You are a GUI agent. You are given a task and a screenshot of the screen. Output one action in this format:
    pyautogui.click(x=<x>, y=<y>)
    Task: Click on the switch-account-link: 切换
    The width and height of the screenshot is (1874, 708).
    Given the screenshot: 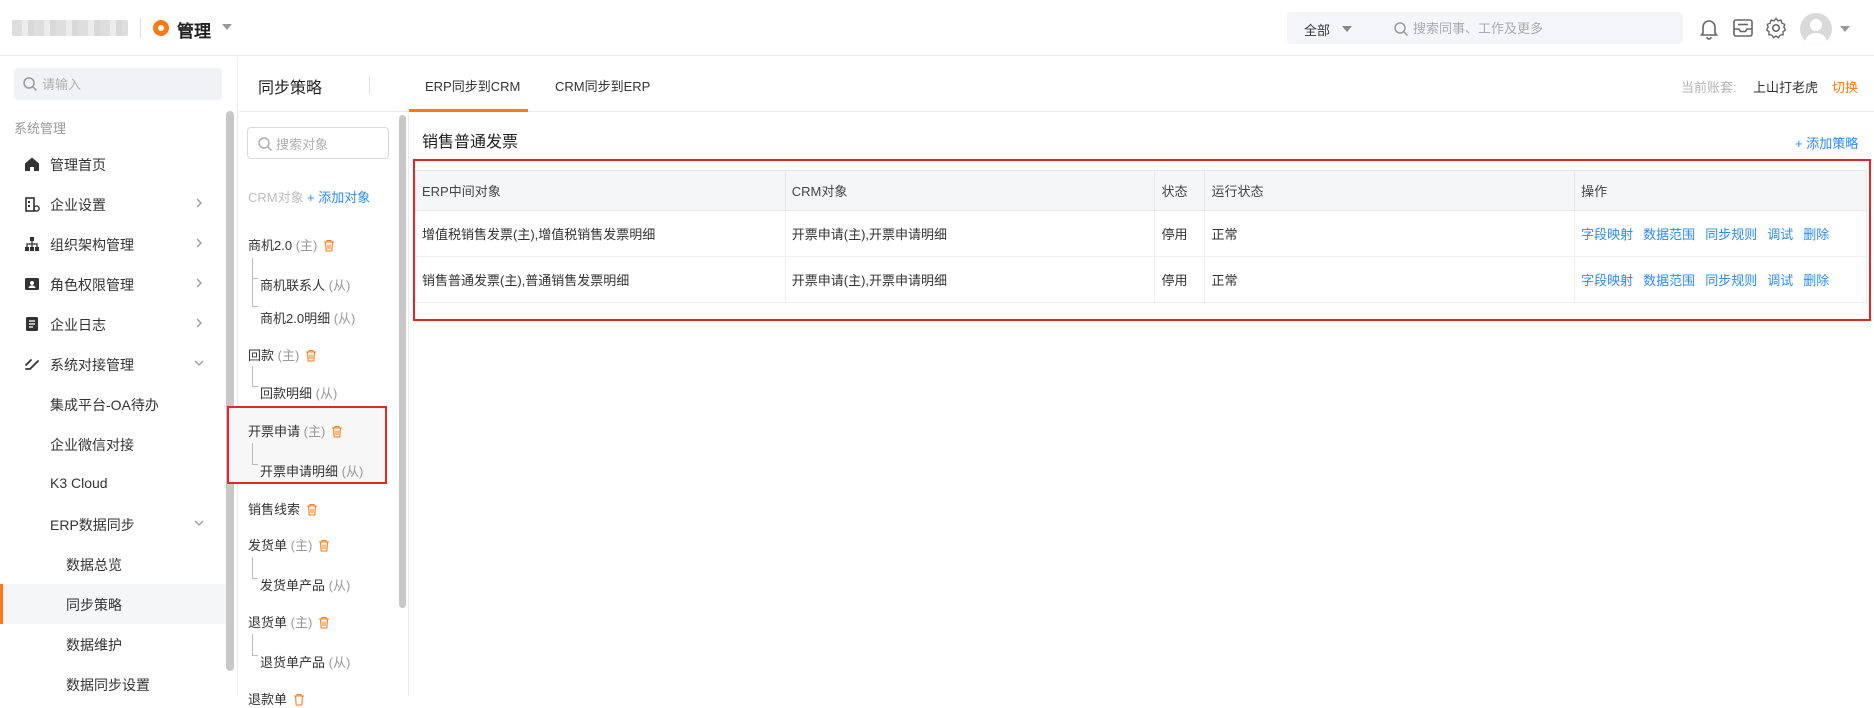 What is the action you would take?
    pyautogui.click(x=1845, y=86)
    